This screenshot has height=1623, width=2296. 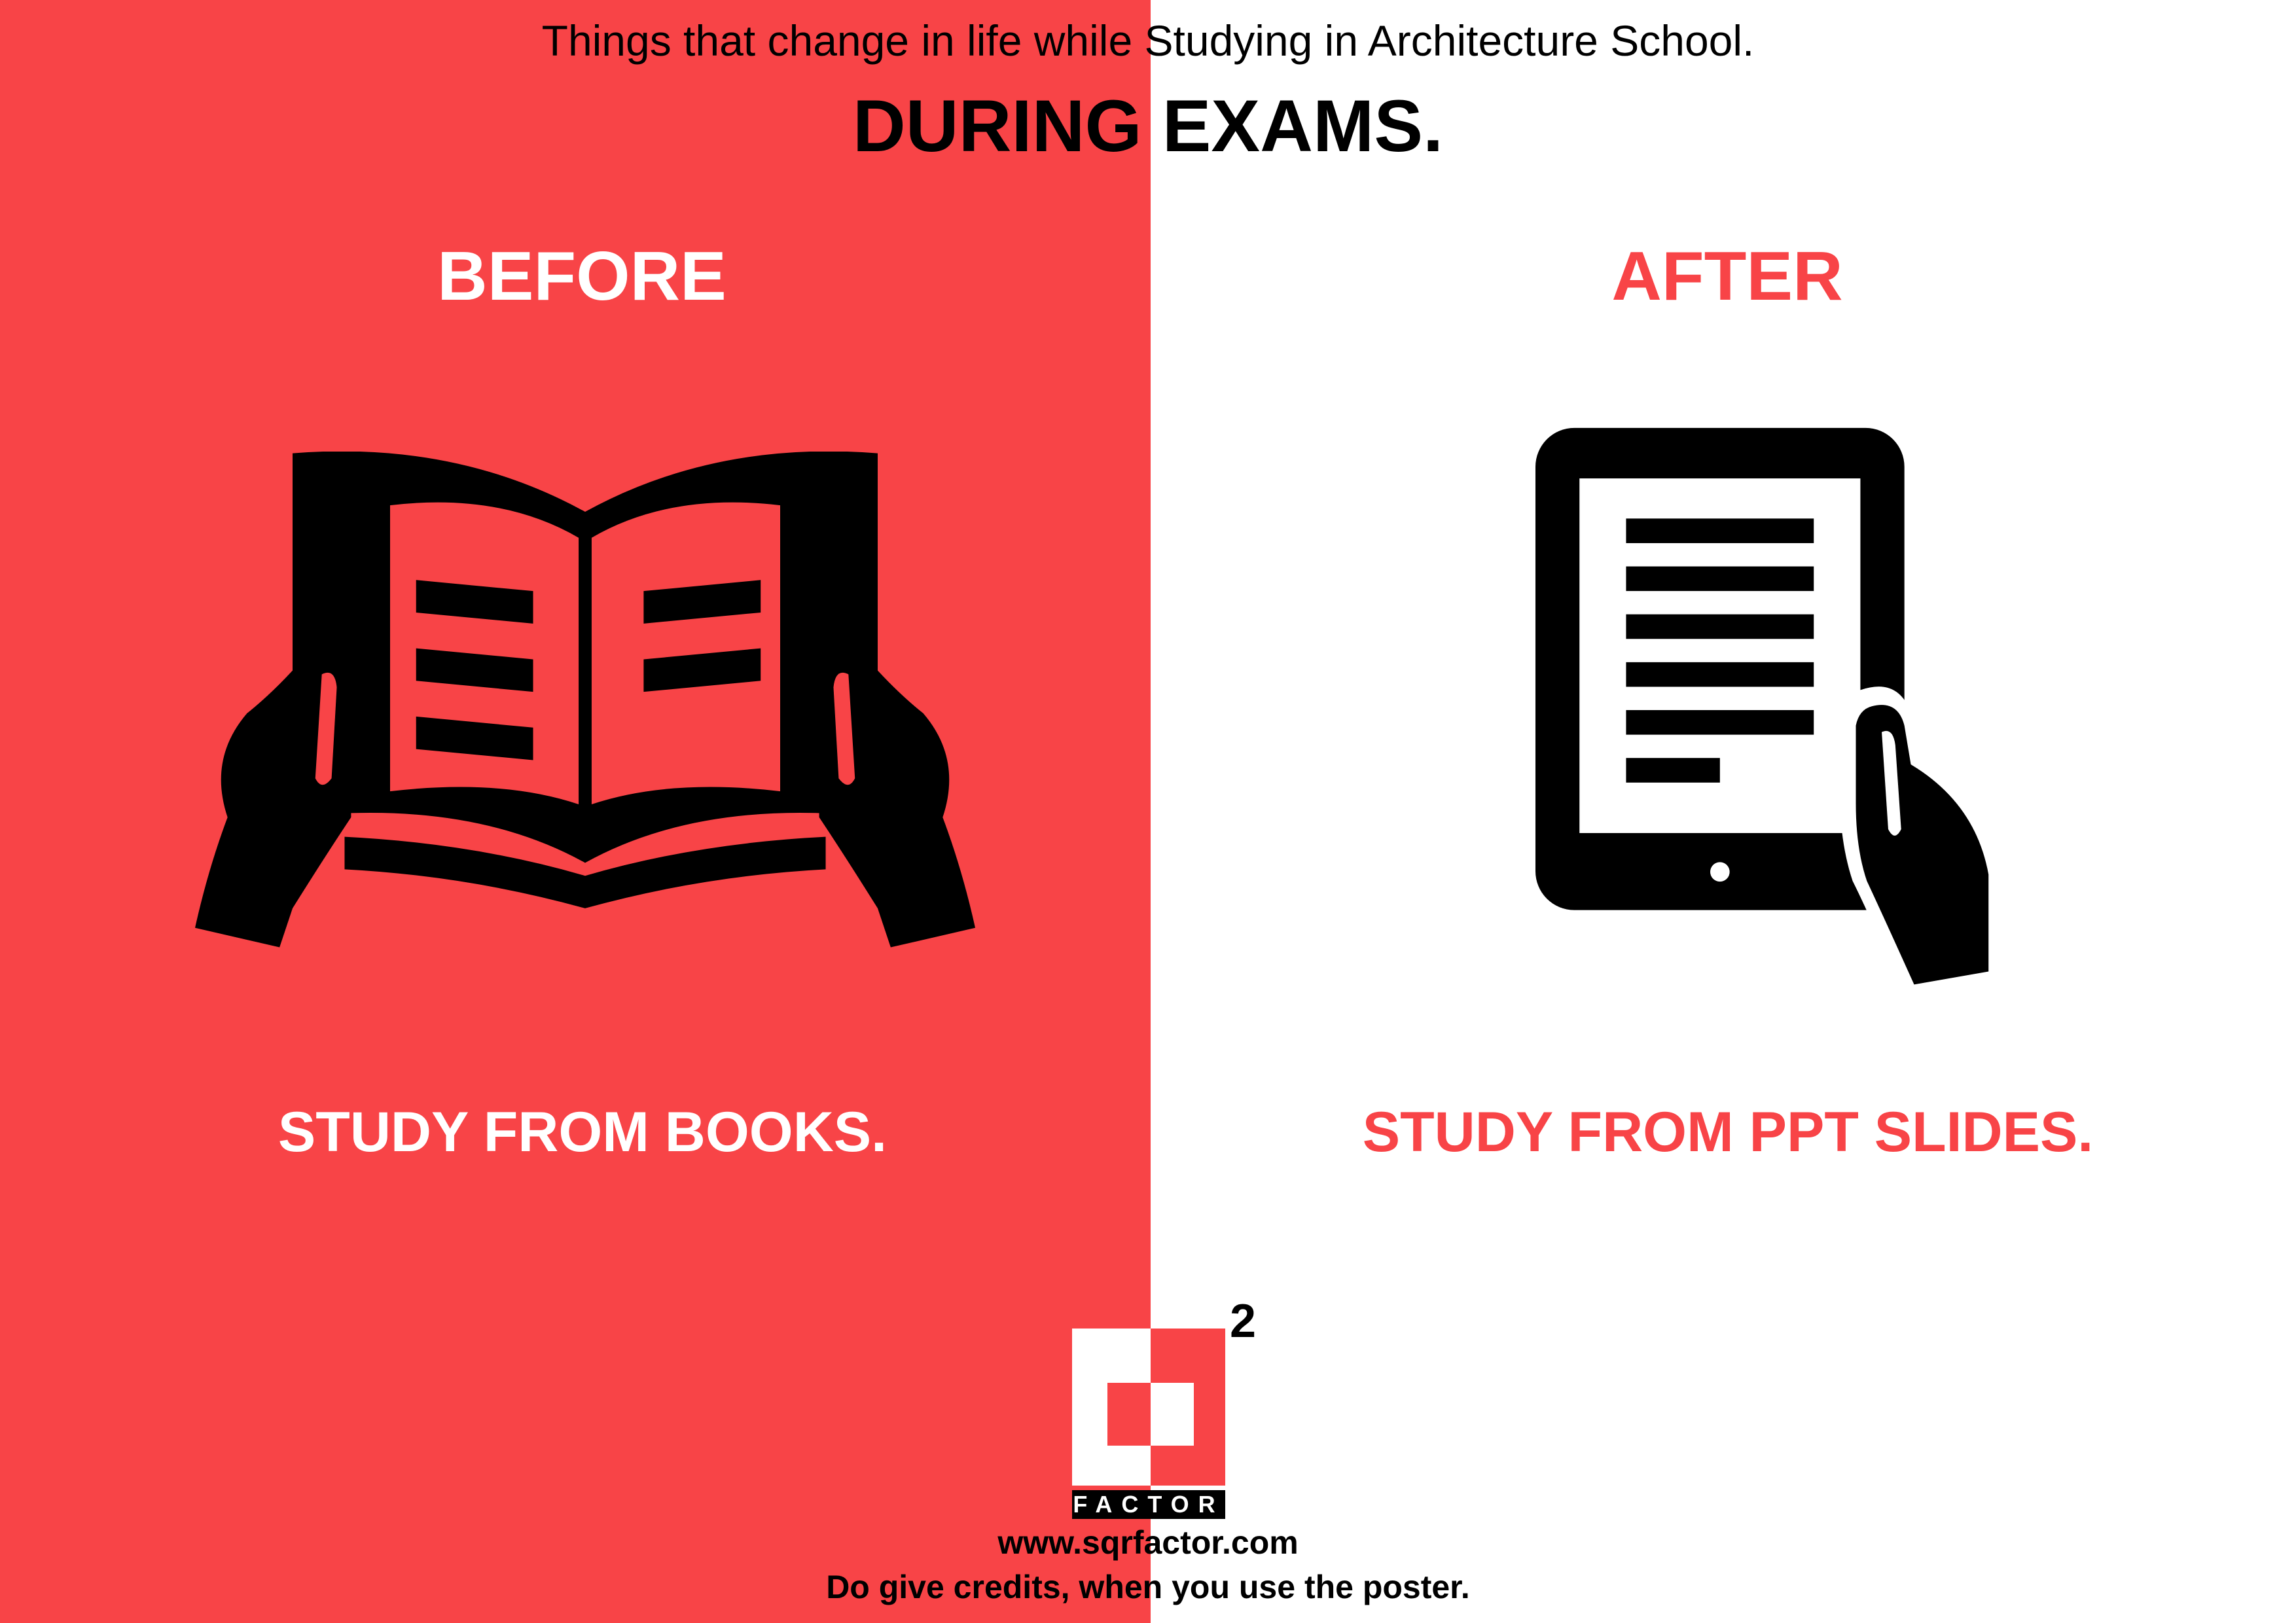 I want to click on before-heading: BEFORE, so click(x=581, y=276).